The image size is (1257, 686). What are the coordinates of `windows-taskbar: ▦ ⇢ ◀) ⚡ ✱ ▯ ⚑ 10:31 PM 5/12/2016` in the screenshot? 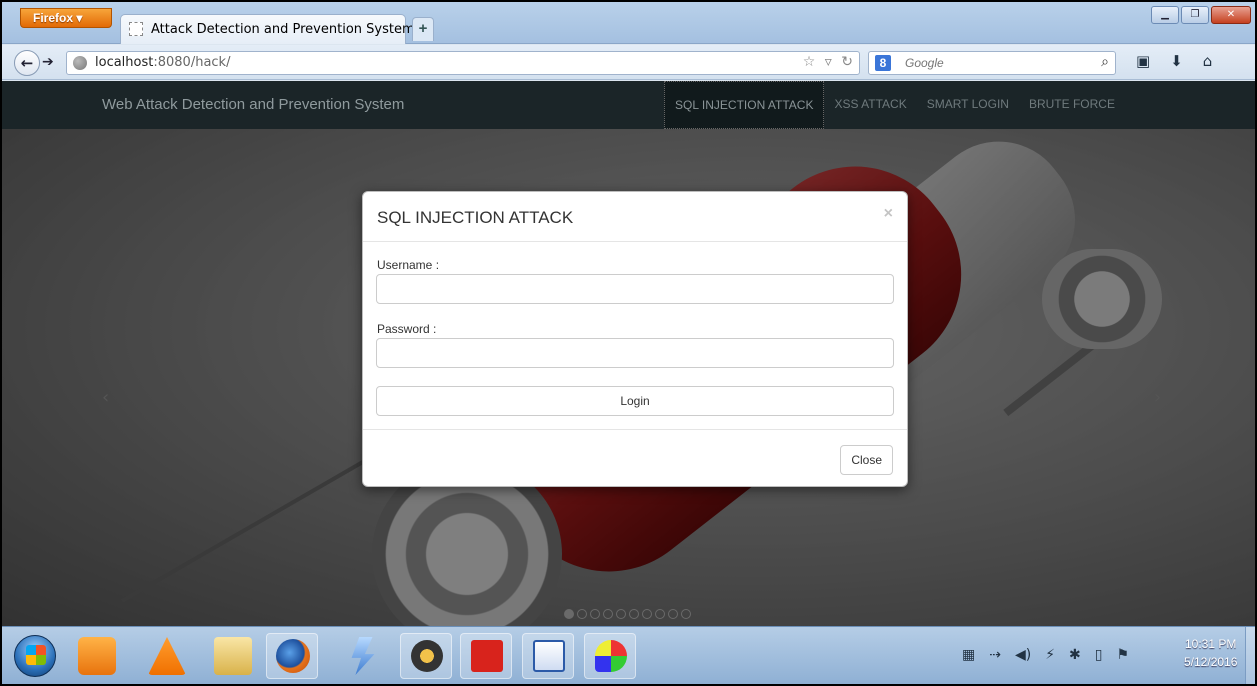 It's located at (628, 655).